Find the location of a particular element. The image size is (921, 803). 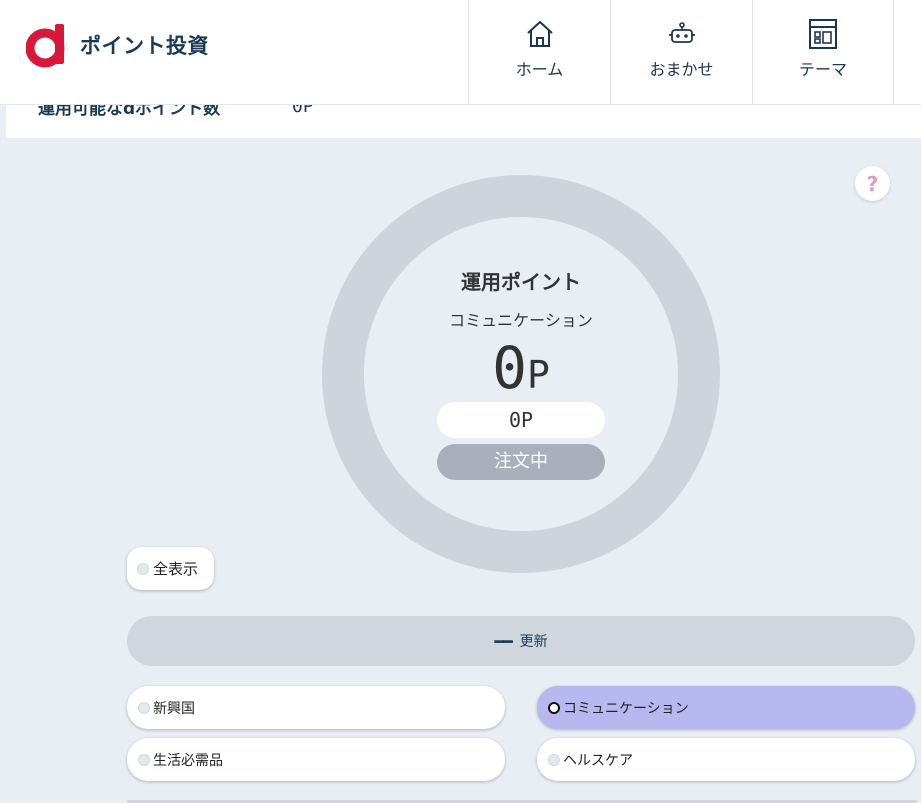

d-logo-icon is located at coordinates (45, 46).